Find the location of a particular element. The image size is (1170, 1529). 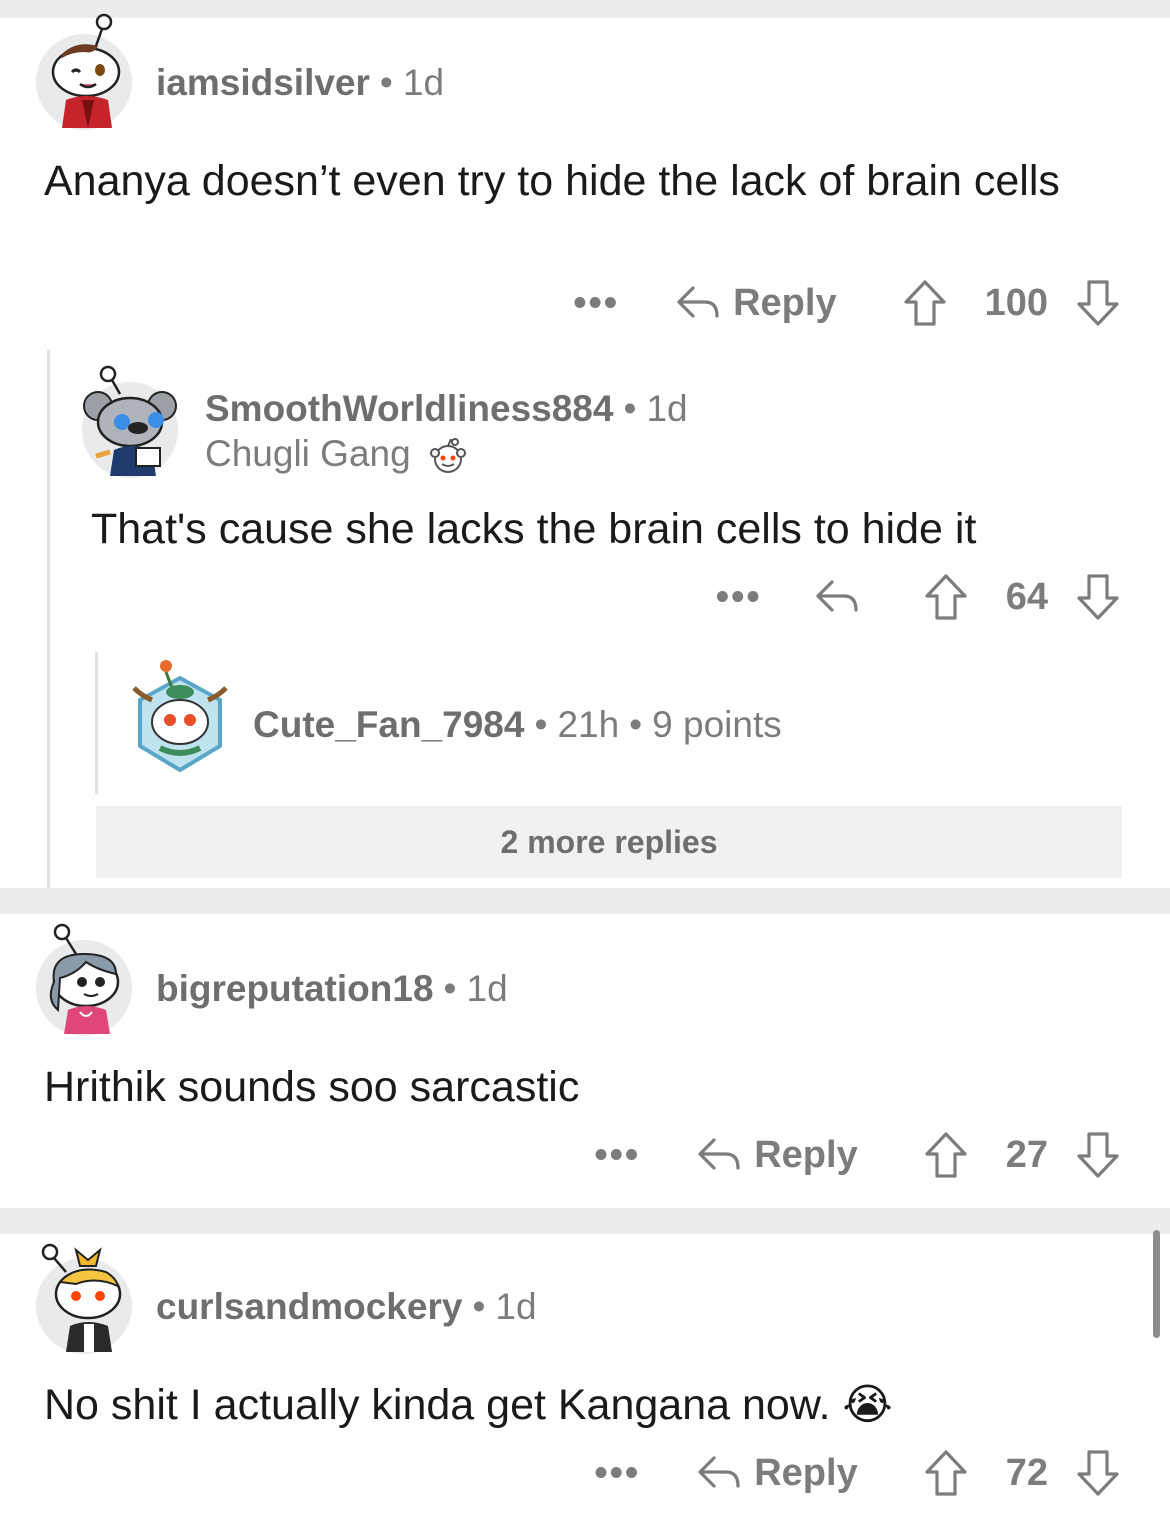

comment-meta: SmoothWorldliness884 • 1d is located at coordinates (446, 408).